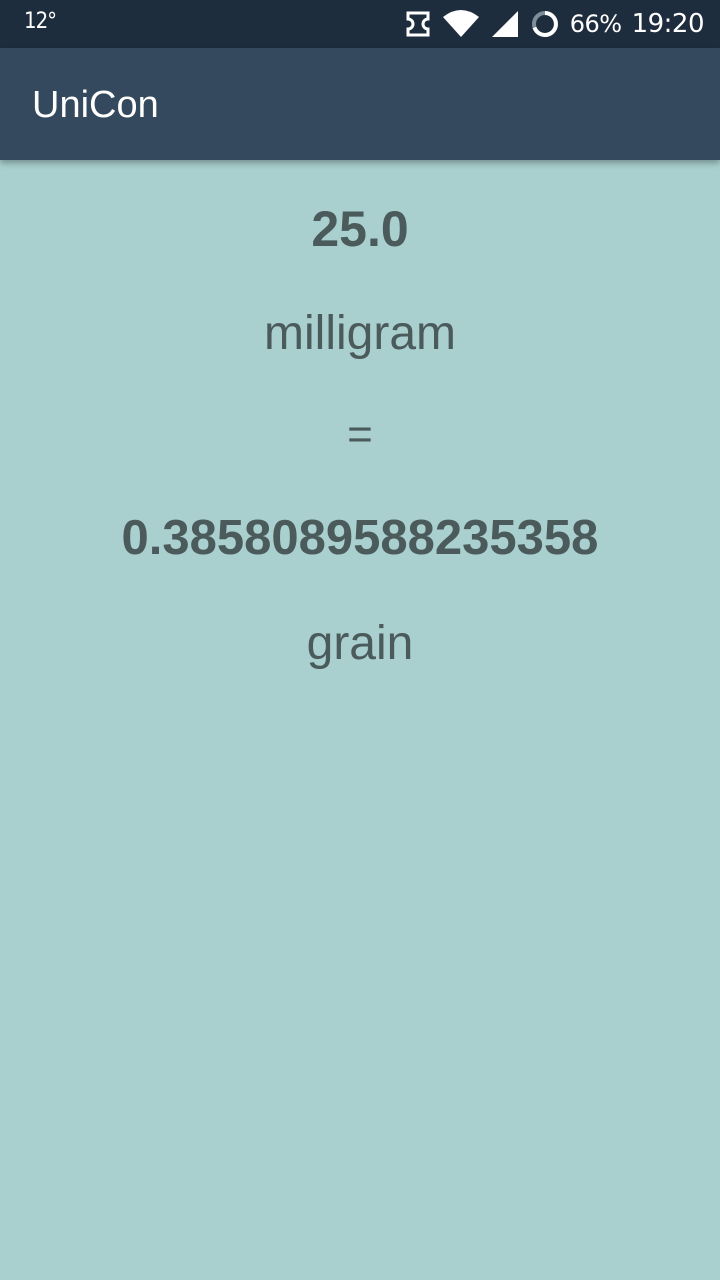  I want to click on app-bar: UniCon, so click(360, 104).